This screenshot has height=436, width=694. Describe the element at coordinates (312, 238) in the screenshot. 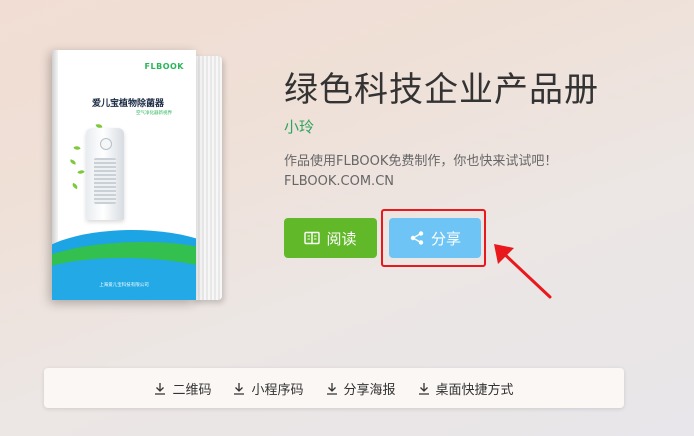

I see `book-open-icon` at that location.